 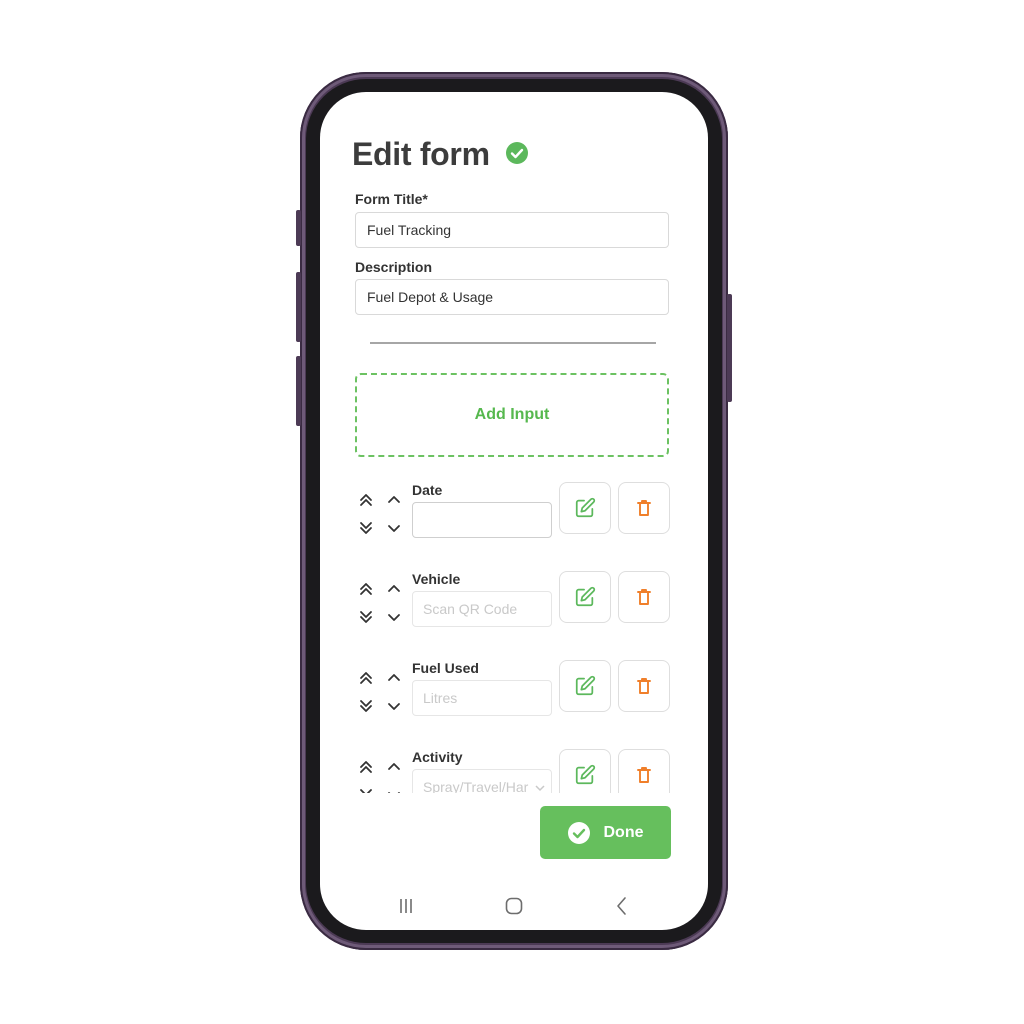 What do you see at coordinates (298, 228) in the screenshot?
I see `side-button` at bounding box center [298, 228].